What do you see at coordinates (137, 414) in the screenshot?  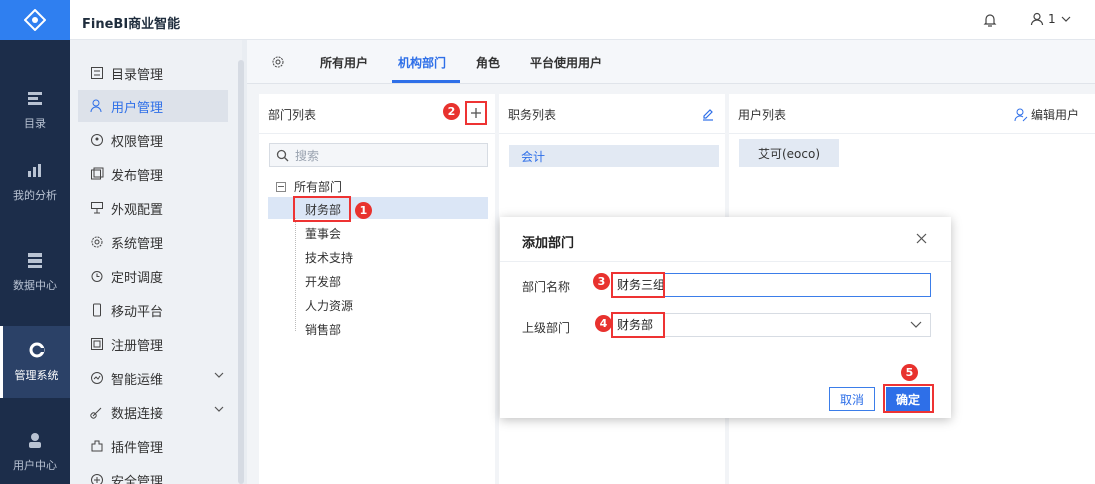 I see `menu-label: 数据连接` at bounding box center [137, 414].